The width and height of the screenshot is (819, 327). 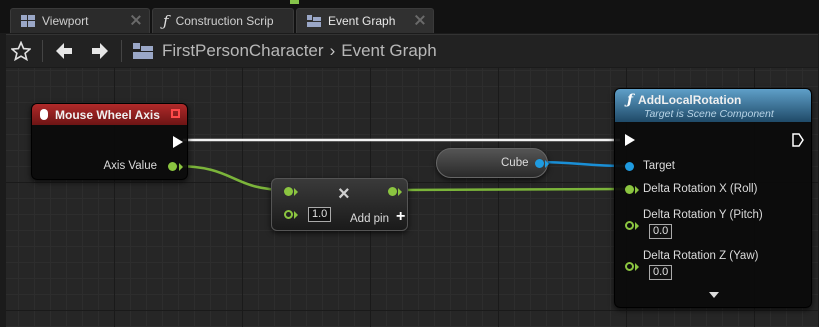 I want to click on delta-rotation-y-pin, so click(x=629, y=225).